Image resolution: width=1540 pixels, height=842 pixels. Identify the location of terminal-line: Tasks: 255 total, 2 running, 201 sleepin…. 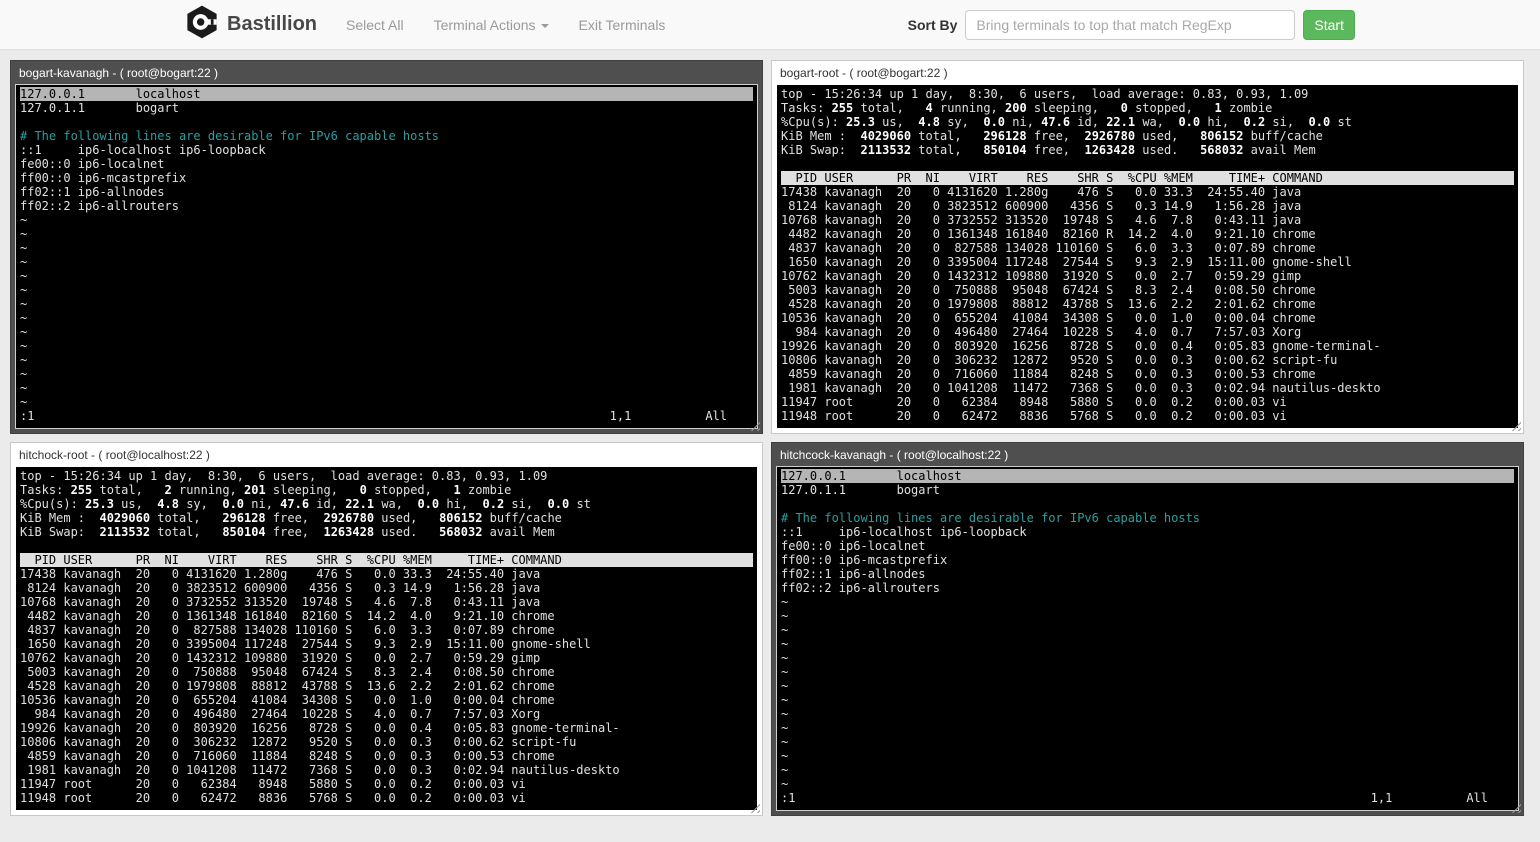
(266, 490).